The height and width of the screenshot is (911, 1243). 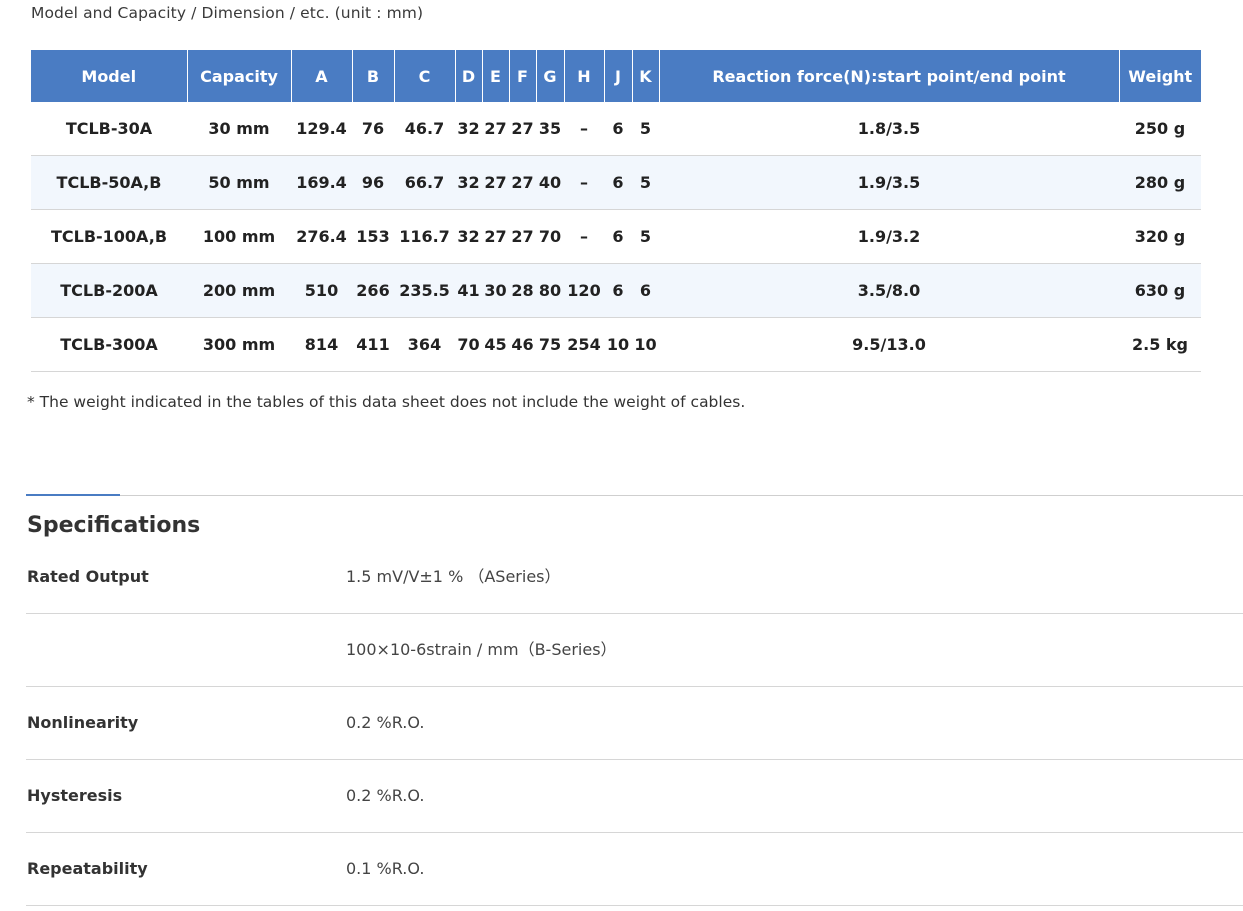 What do you see at coordinates (889, 290) in the screenshot?
I see `cell-reaction-force: 3.5/8.0` at bounding box center [889, 290].